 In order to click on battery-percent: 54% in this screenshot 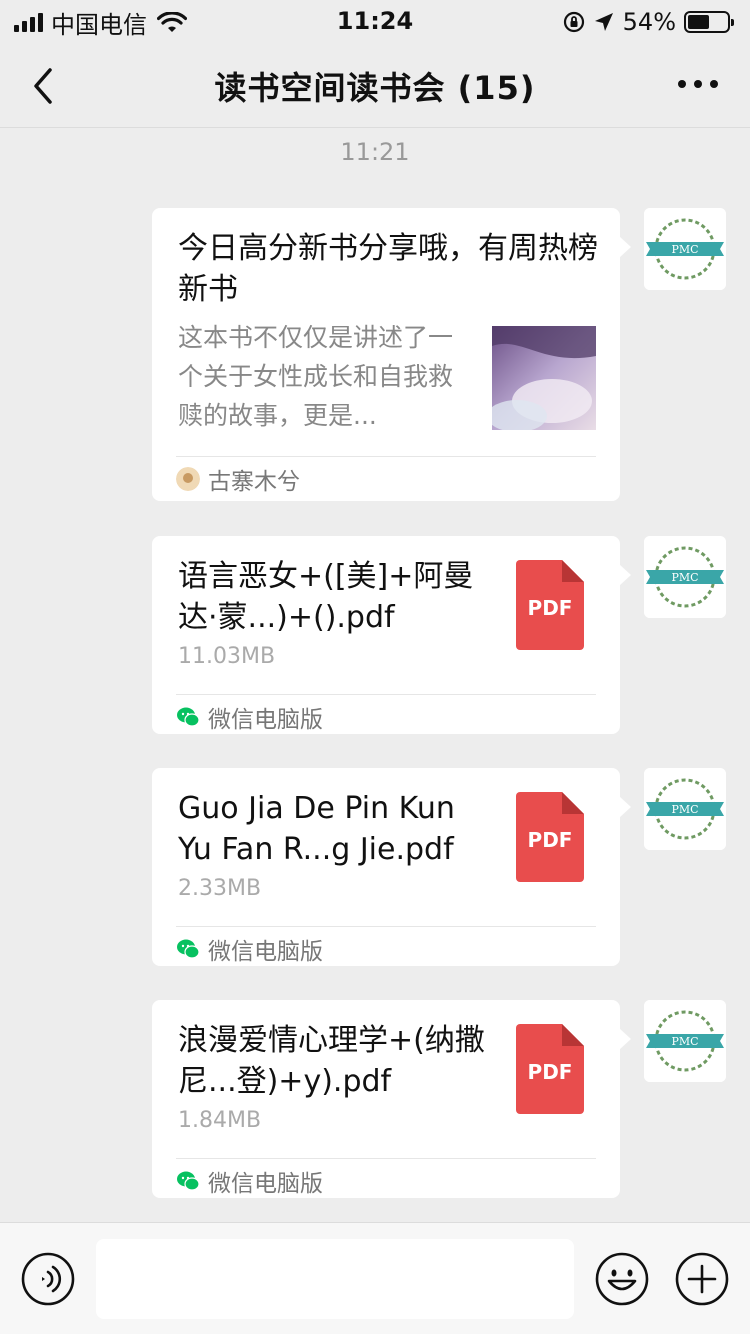, I will do `click(649, 22)`.